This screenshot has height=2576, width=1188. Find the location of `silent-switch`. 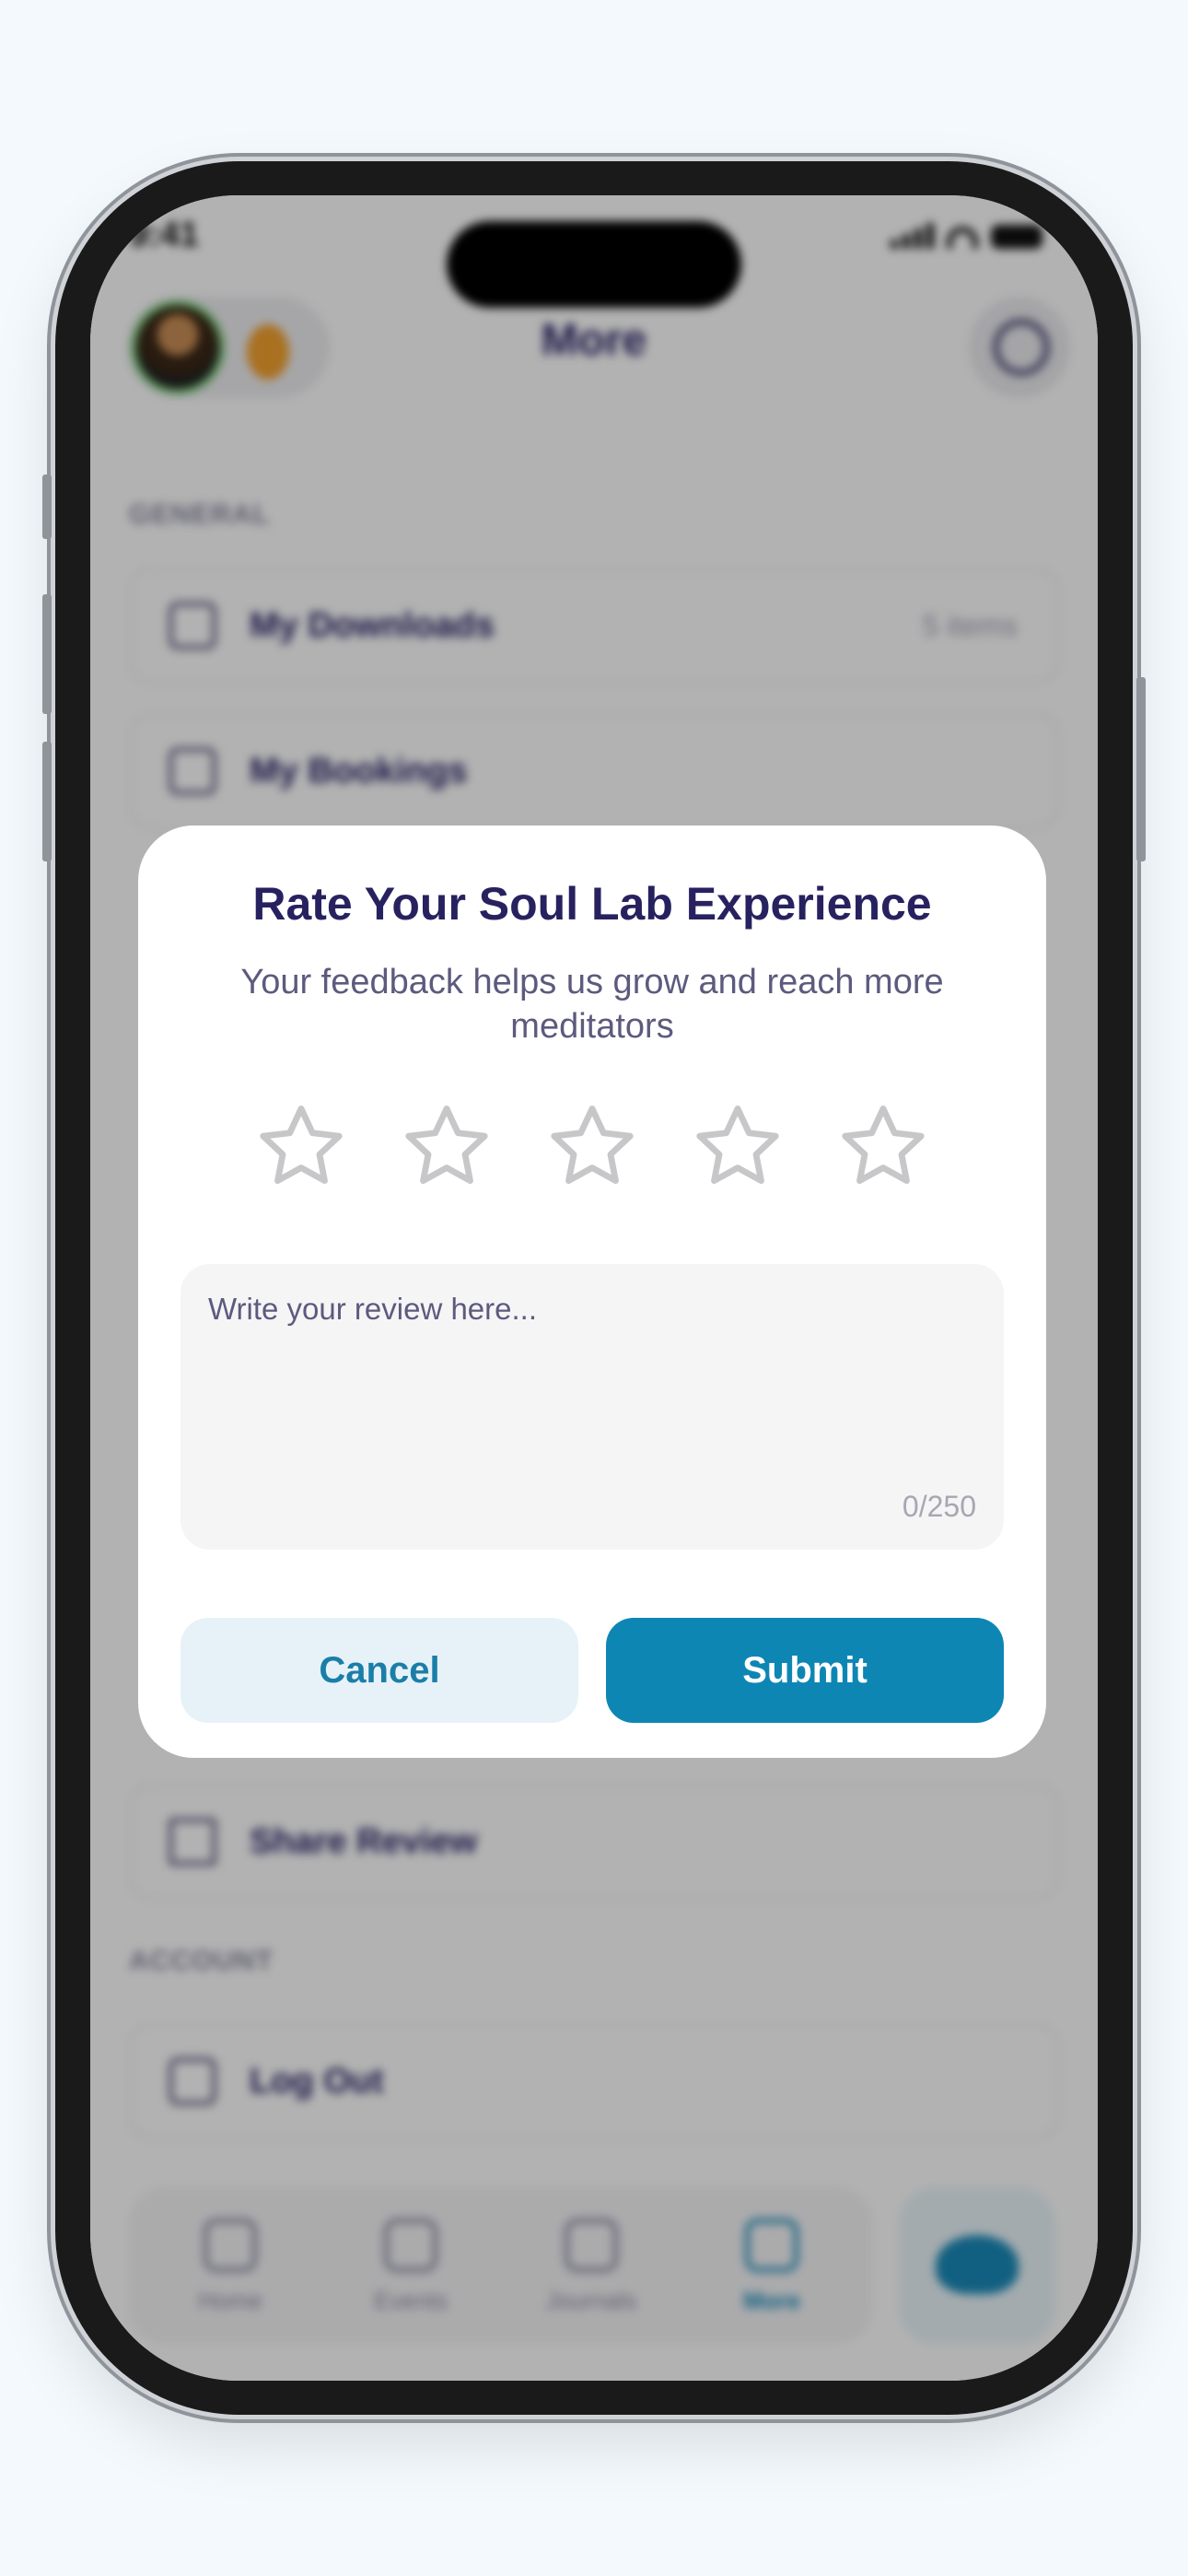

silent-switch is located at coordinates (47, 506).